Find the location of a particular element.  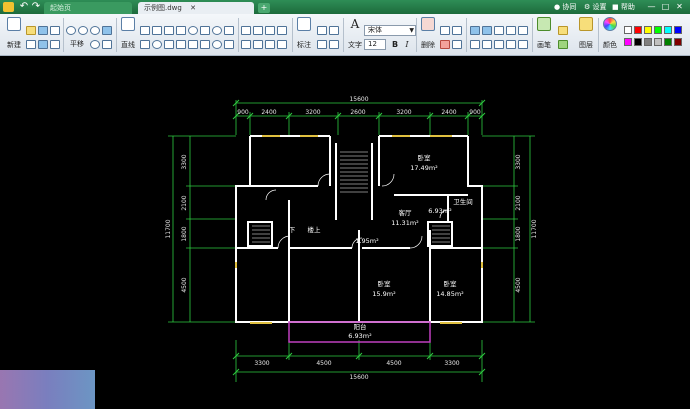

brush-icon is located at coordinates (457, 30).